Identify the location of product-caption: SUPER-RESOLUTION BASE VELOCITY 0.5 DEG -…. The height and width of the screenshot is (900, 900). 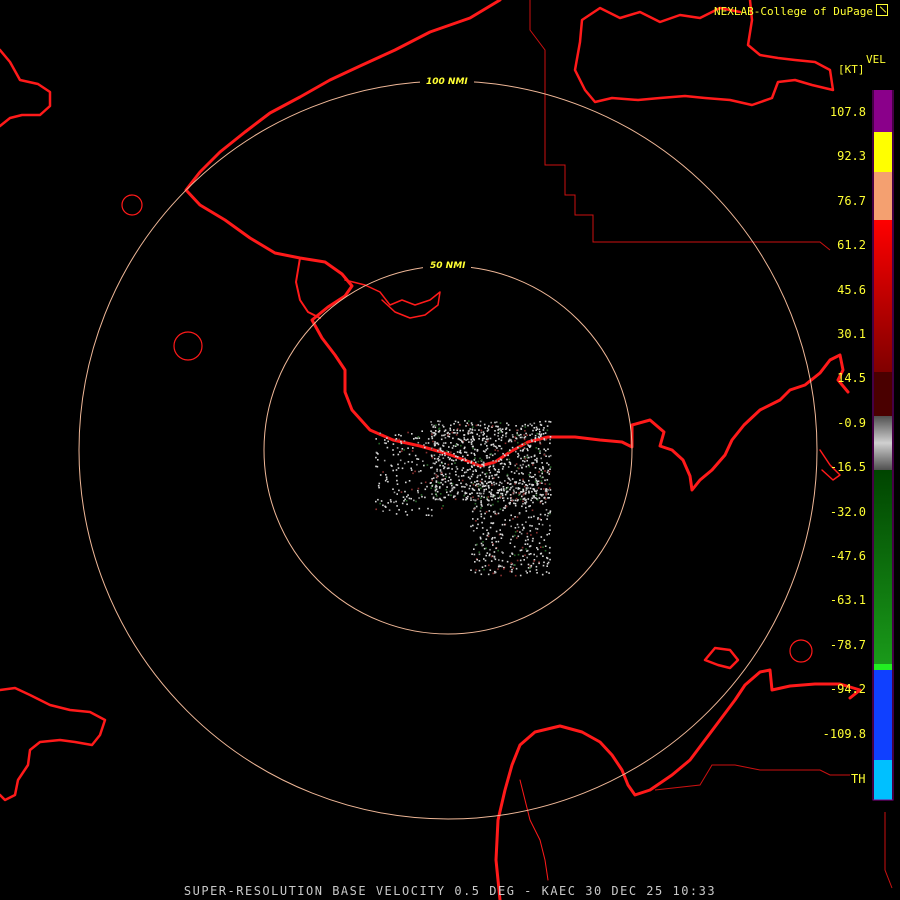
(450, 891).